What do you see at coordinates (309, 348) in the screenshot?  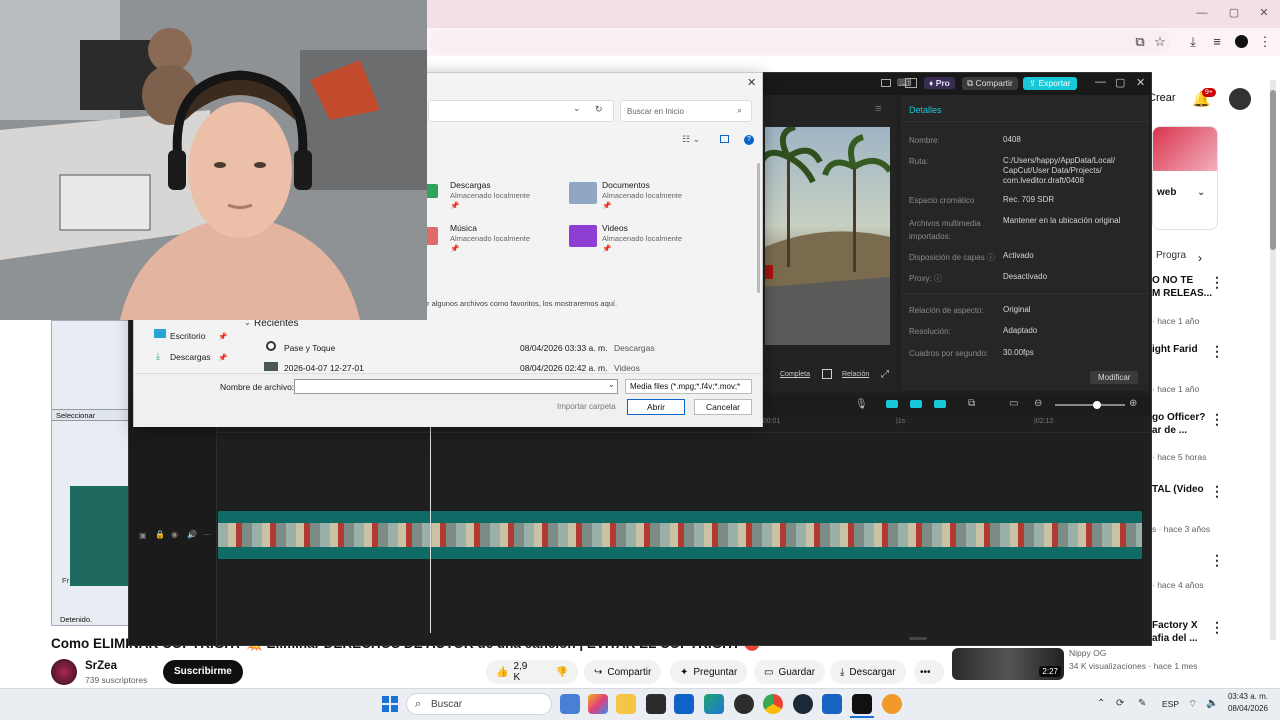 I see `recent-file-name: Pase y Toque` at bounding box center [309, 348].